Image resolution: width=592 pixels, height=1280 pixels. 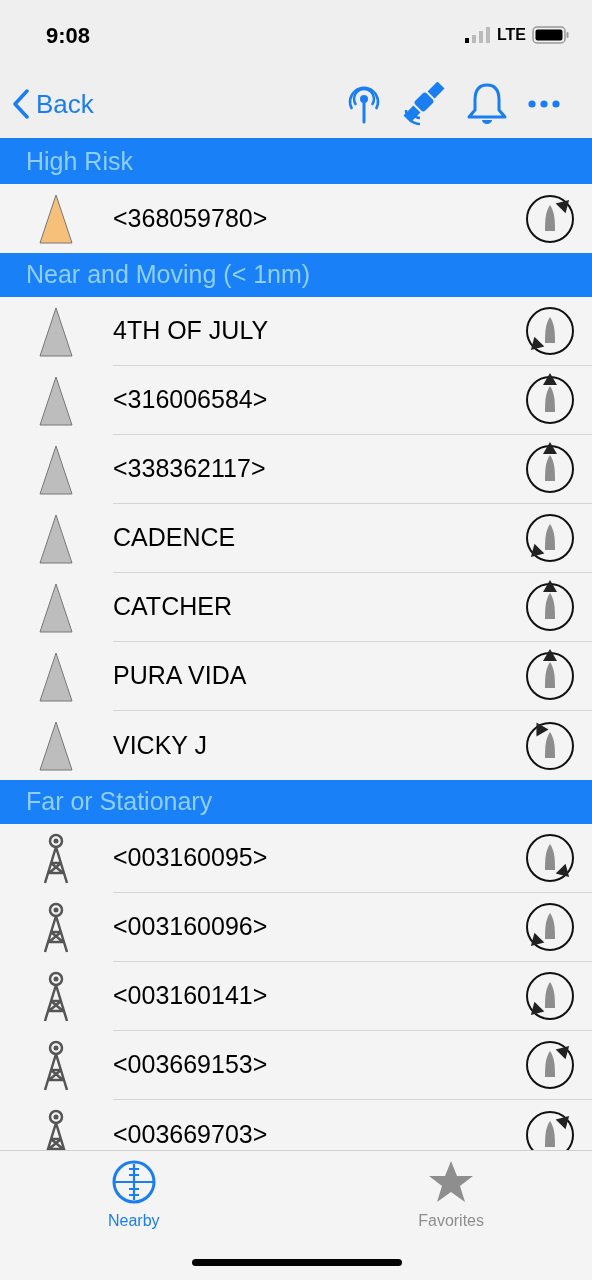 I want to click on vessel-name: PURA VIDA, so click(x=180, y=676).